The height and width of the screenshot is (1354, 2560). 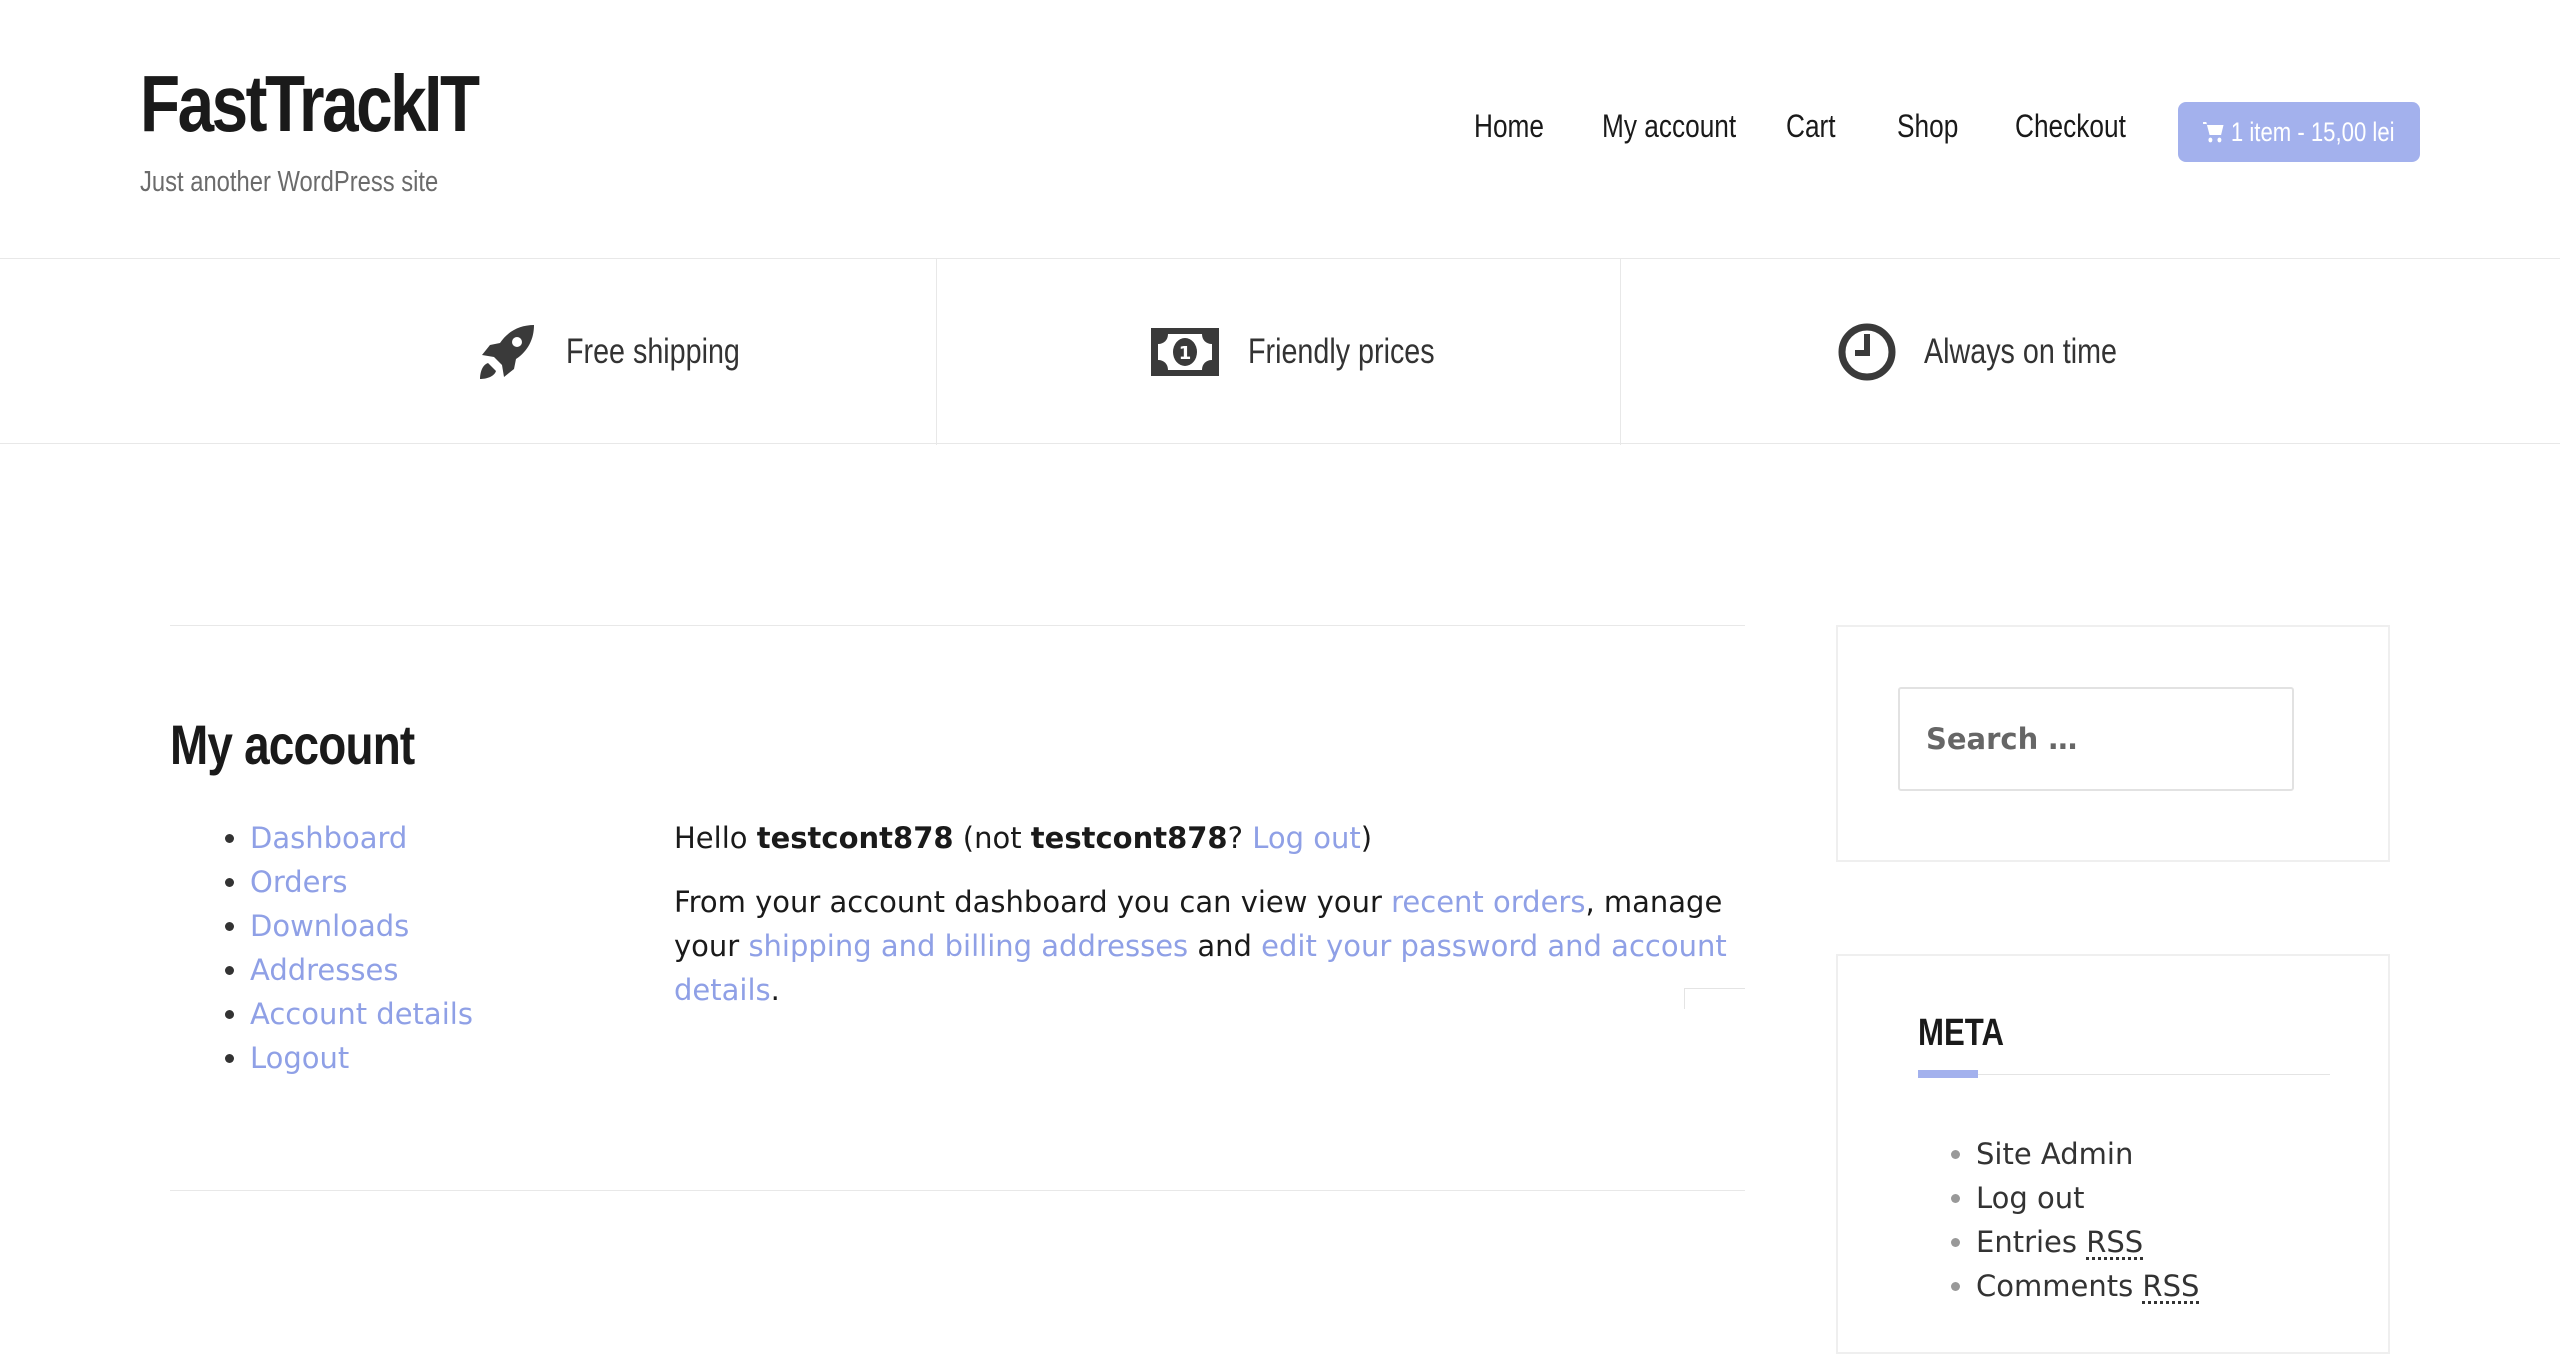 I want to click on account-nav-item-dashboard: Dashboard, so click(x=361, y=838).